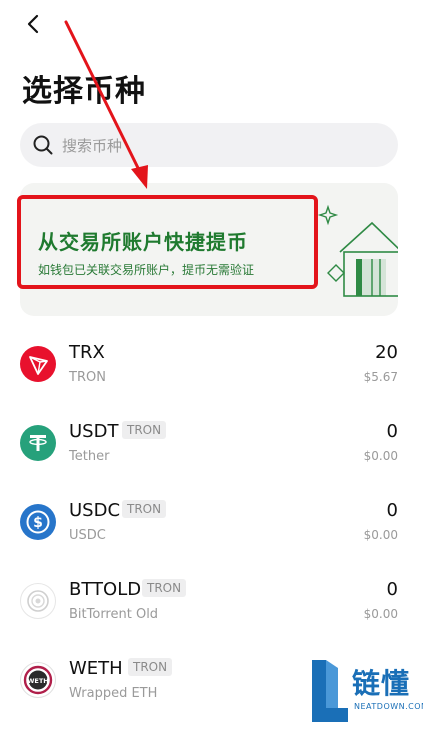  I want to click on coin-name: Tether, so click(89, 456).